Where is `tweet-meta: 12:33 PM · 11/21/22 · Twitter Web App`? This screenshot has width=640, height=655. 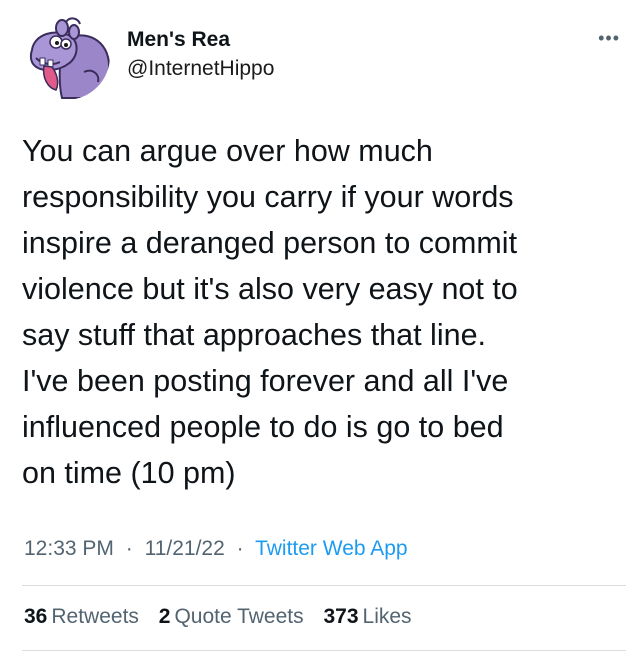
tweet-meta: 12:33 PM · 11/21/22 · Twitter Web App is located at coordinates (216, 549).